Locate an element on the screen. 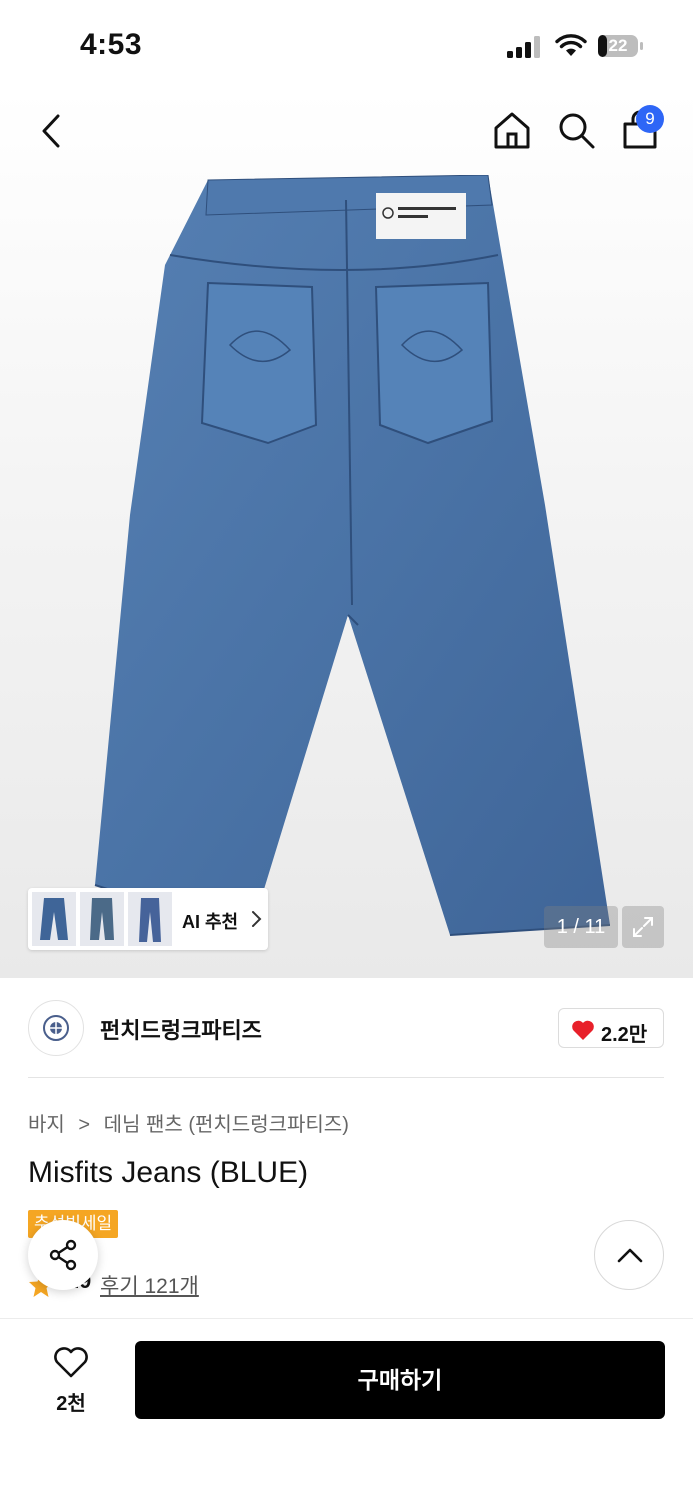 The image size is (693, 1500). heart-filled-icon is located at coordinates (583, 1030).